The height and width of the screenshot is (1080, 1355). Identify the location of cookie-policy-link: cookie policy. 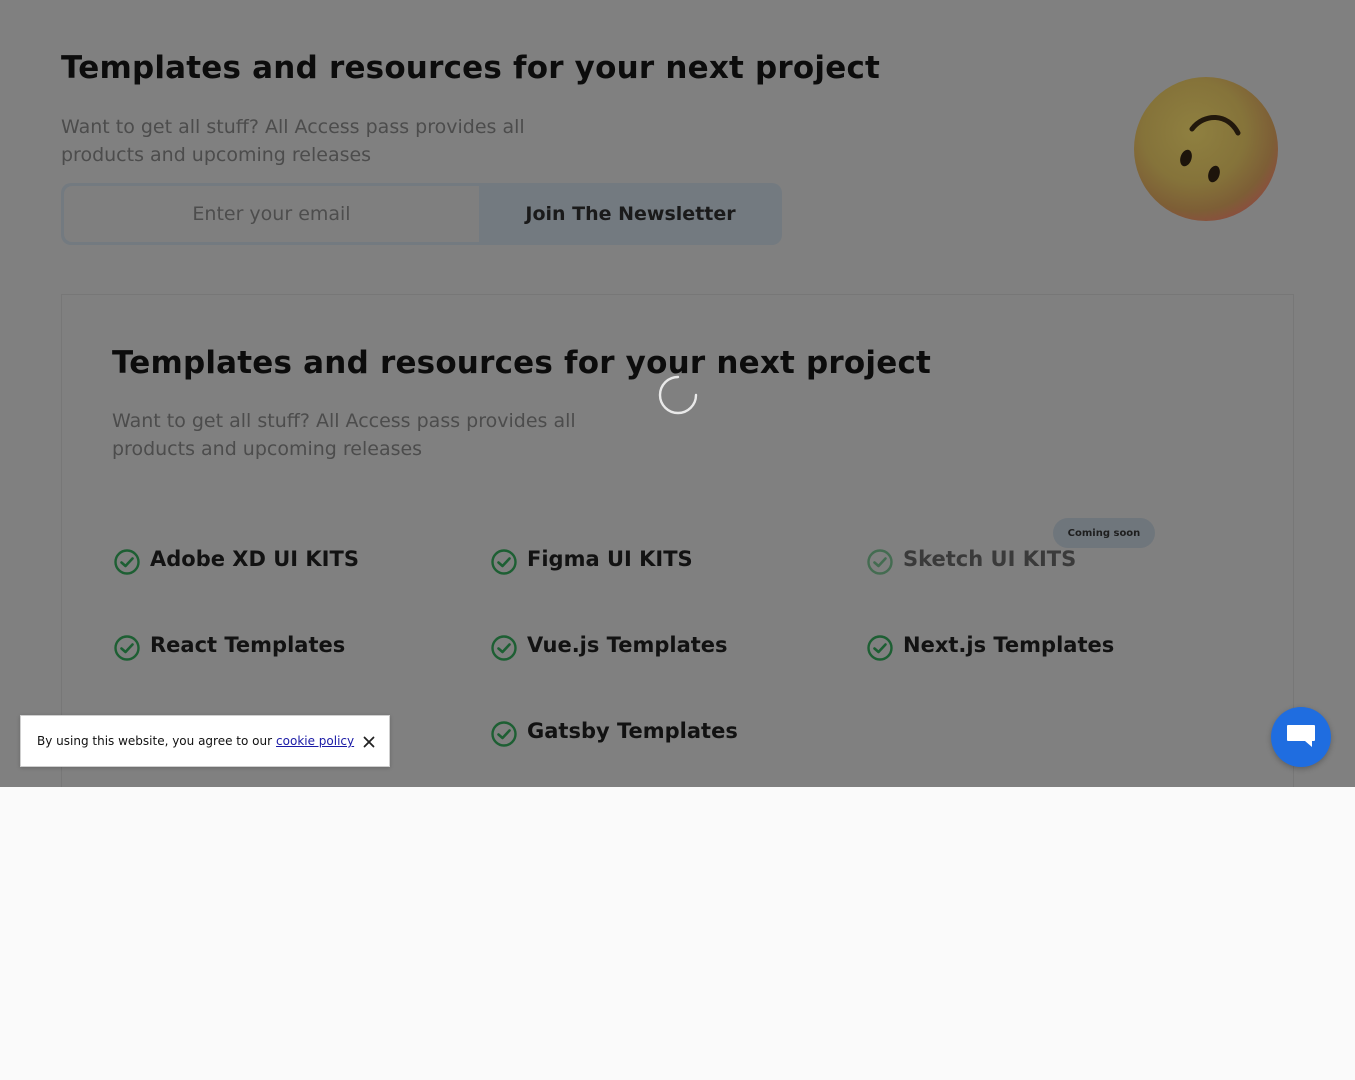
(315, 741).